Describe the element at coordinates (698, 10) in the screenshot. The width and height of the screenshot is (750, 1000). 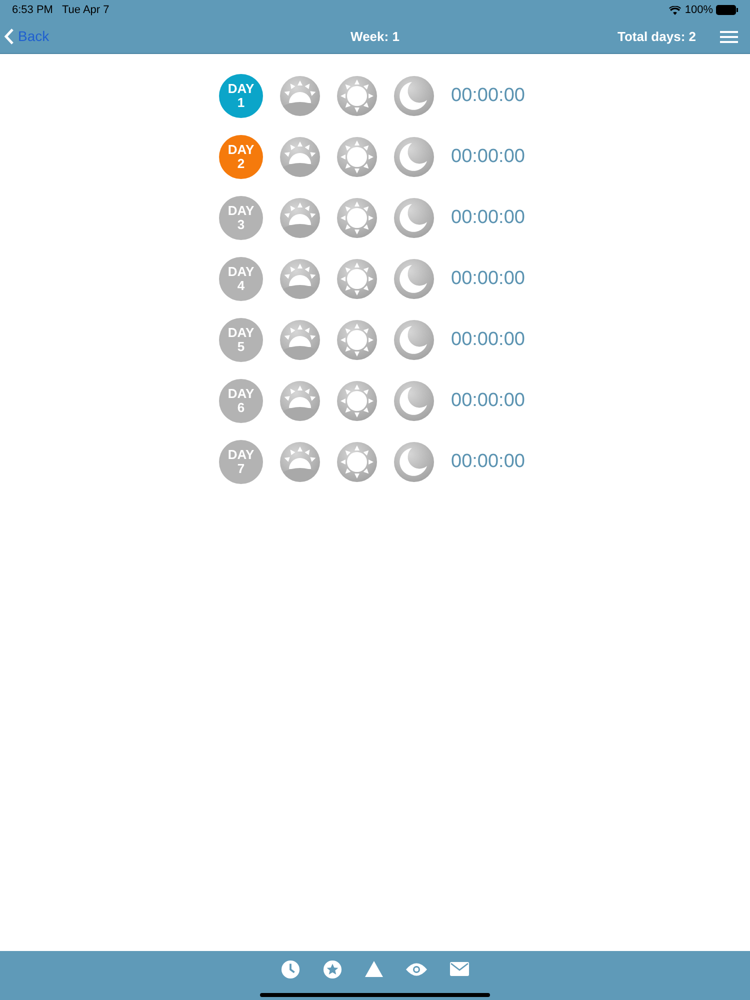
I see `battery-percent: 100%` at that location.